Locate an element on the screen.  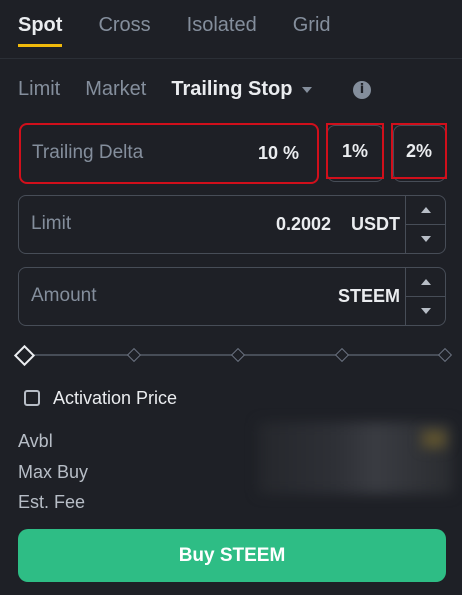
trailing-delta-preset-1-button: 1% is located at coordinates (355, 151).